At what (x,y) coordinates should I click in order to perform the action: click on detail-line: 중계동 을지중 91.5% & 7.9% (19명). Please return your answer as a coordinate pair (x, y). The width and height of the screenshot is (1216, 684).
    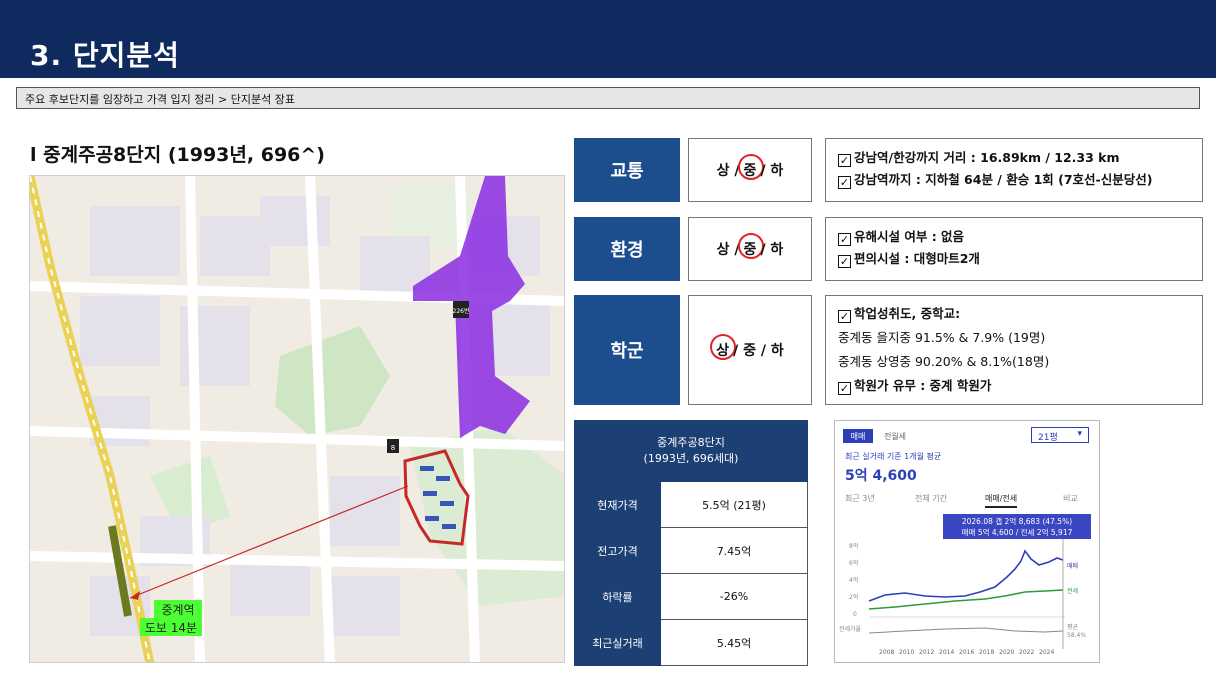
    Looking at the image, I should click on (1014, 338).